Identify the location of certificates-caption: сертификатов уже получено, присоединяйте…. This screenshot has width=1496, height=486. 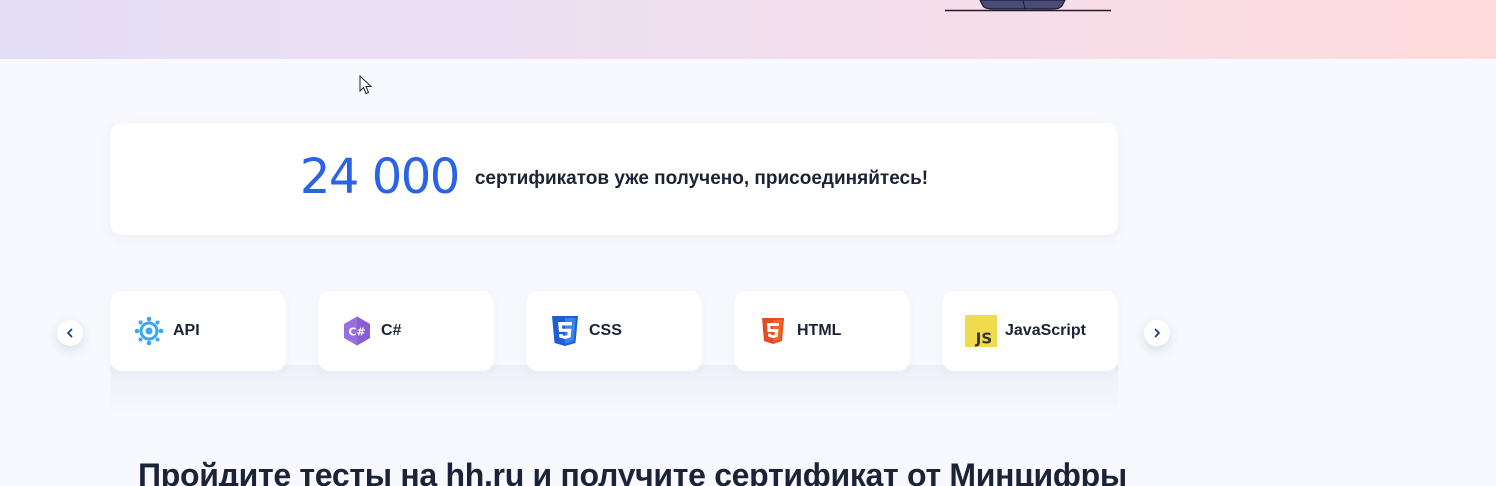
(701, 178).